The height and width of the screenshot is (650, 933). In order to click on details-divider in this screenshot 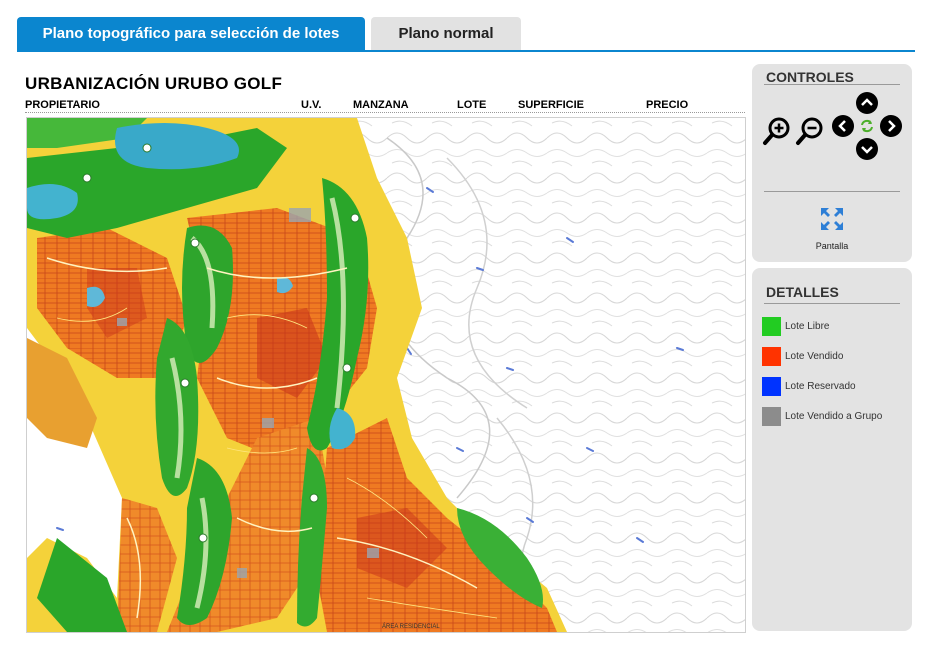, I will do `click(832, 303)`.